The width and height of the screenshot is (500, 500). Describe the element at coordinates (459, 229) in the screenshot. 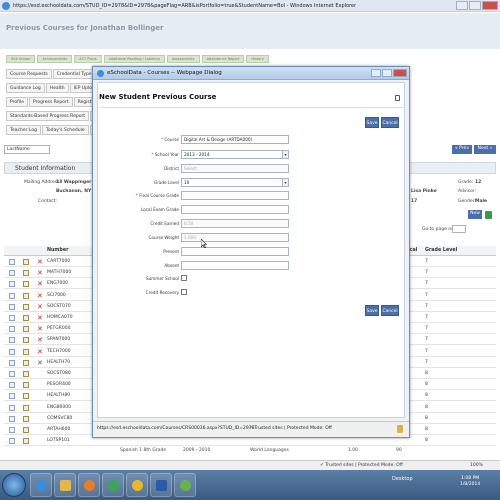

I see `goto-input` at that location.